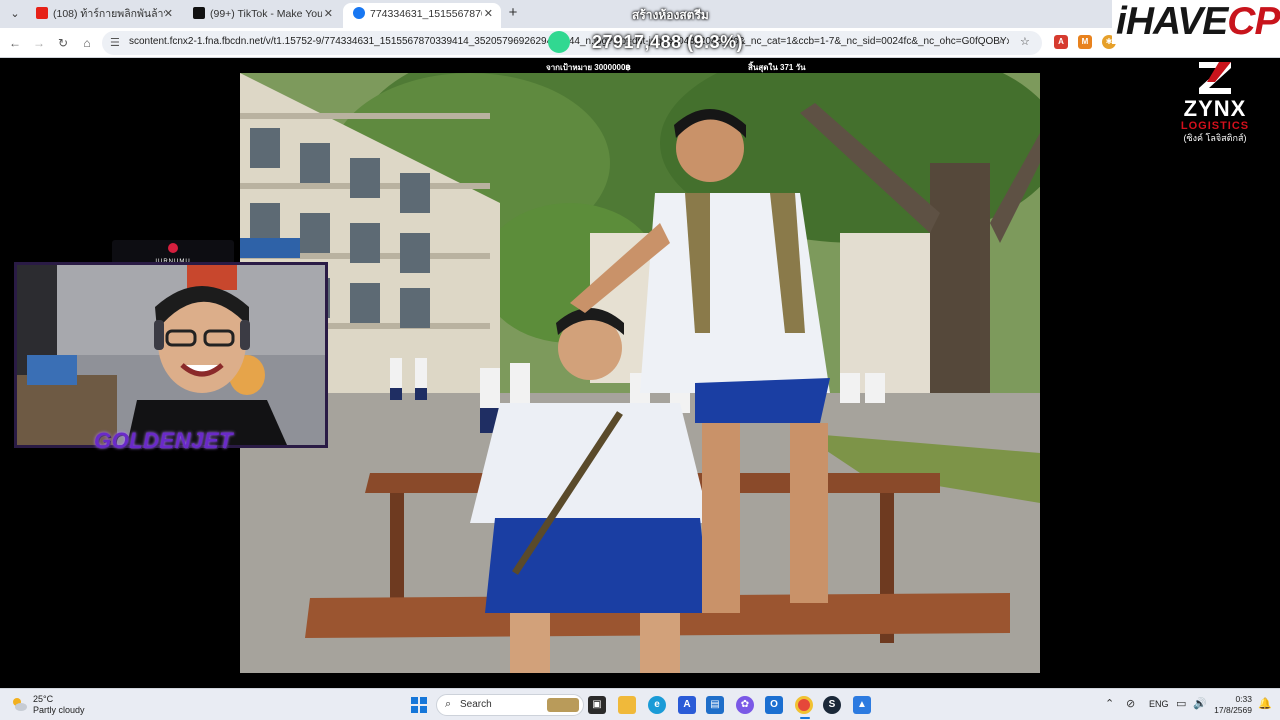 Image resolution: width=1280 pixels, height=720 pixels. What do you see at coordinates (109, 14) in the screenshot?
I see `tab-title: (108) ท้าร์กายพลิกพันล้าน SS2 Day` at bounding box center [109, 14].